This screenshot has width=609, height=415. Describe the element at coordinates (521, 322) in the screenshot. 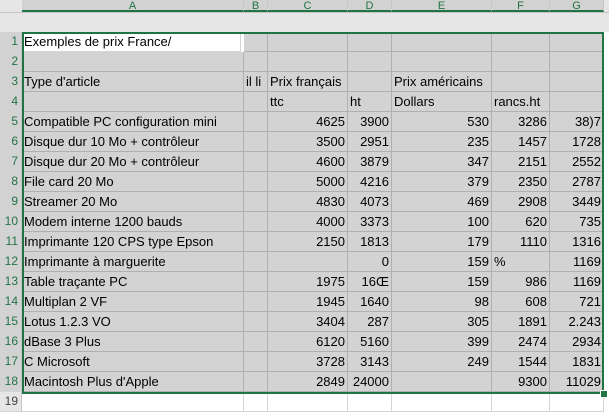

I see `cell-f15: 1891` at that location.